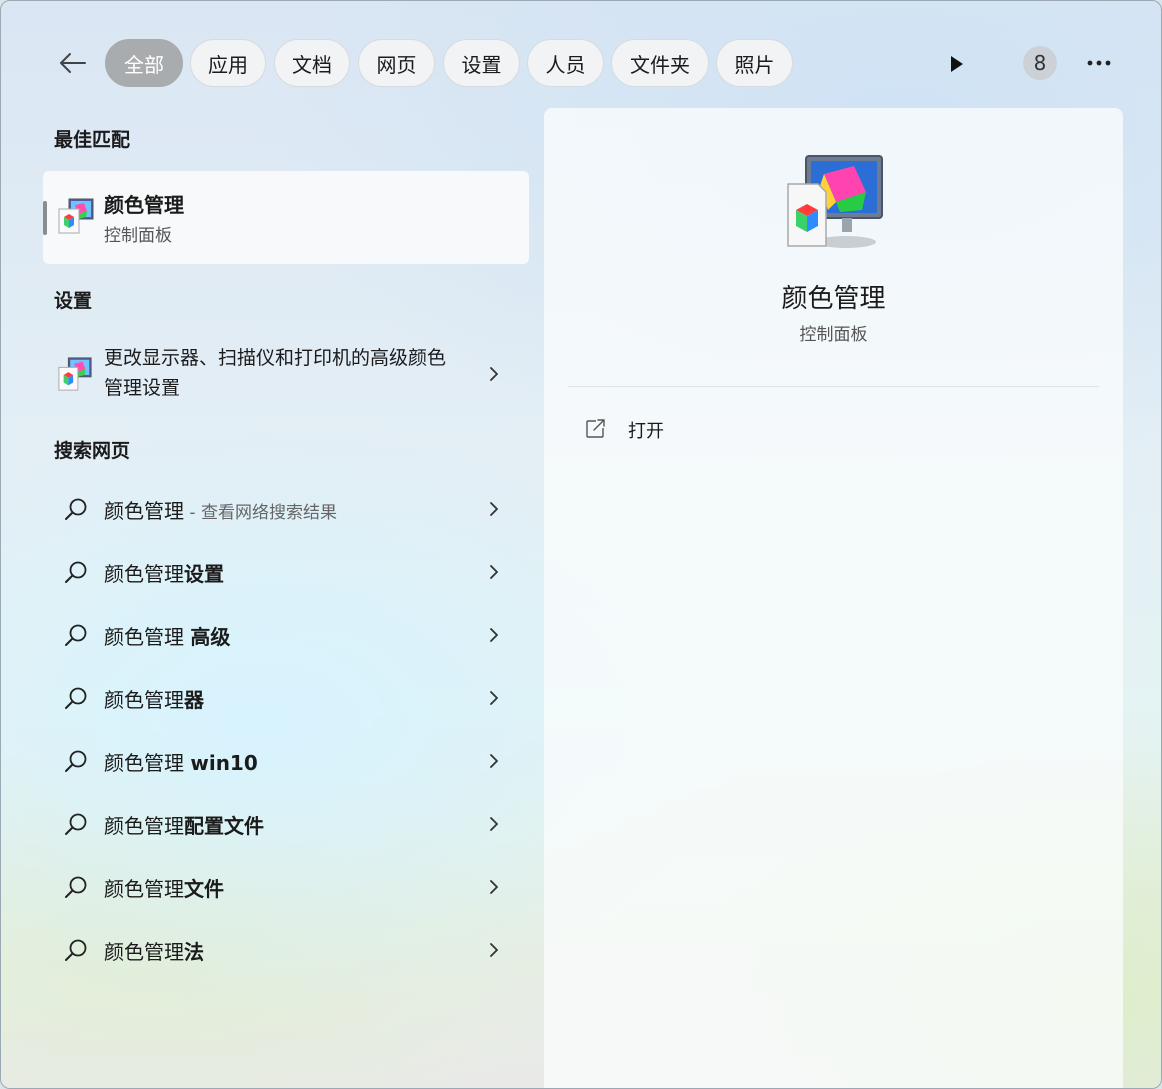 This screenshot has height=1089, width=1162. I want to click on settings-item-advanced-color: 更改显示器、扫描仪和打印机的高级颜色管理设置, so click(286, 374).